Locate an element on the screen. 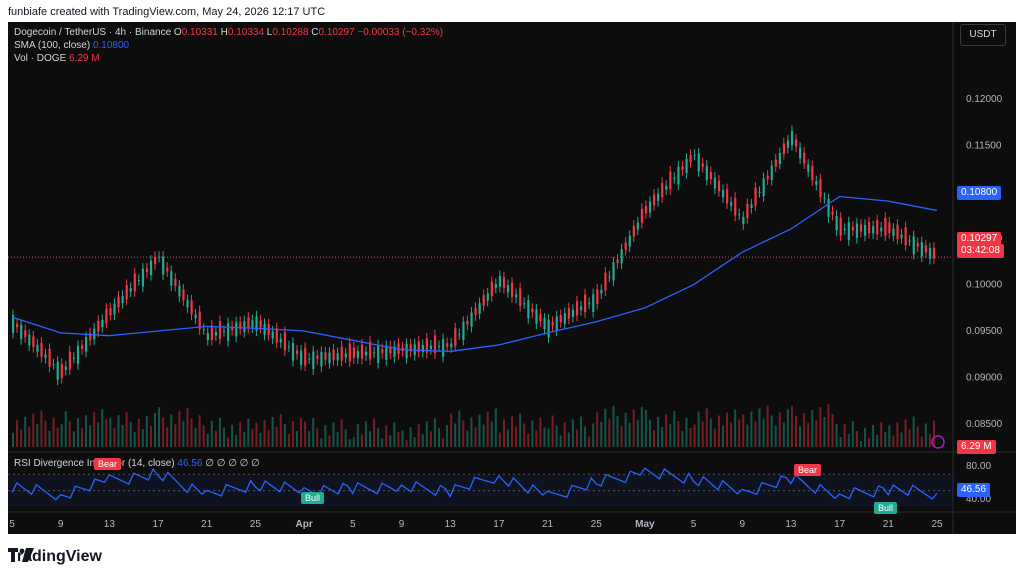 The width and height of the screenshot is (1024, 580). time-tick-label: May is located at coordinates (645, 524).